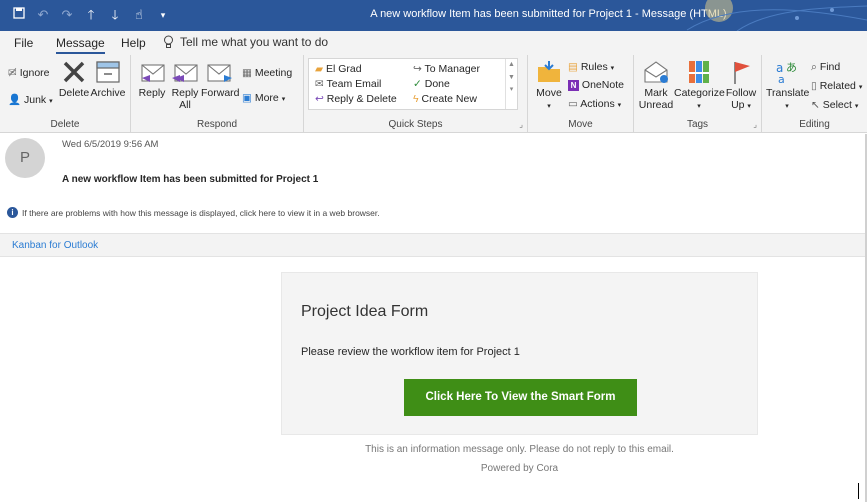 The height and width of the screenshot is (502, 867). Describe the element at coordinates (168, 41) in the screenshot. I see `lightbulb-icon` at that location.